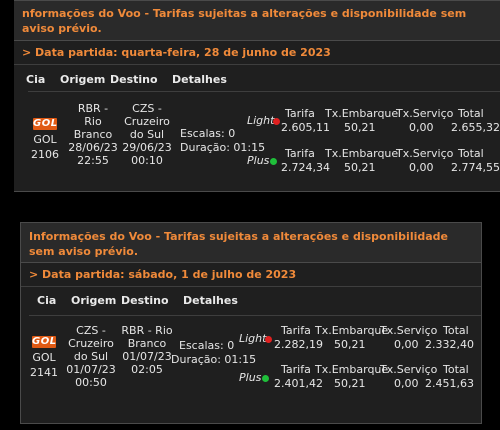 The width and height of the screenshot is (500, 430). Describe the element at coordinates (147, 121) in the screenshot. I see `destination-line: Cruzeiro` at that location.